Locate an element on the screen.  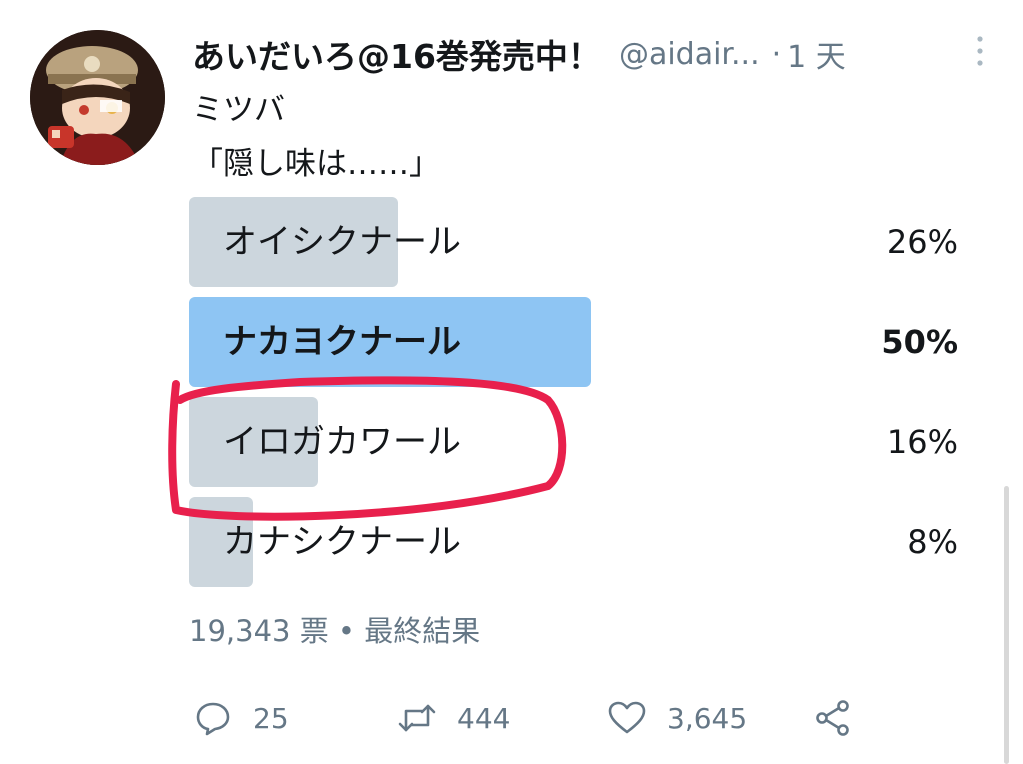
share-icon is located at coordinates (832, 718).